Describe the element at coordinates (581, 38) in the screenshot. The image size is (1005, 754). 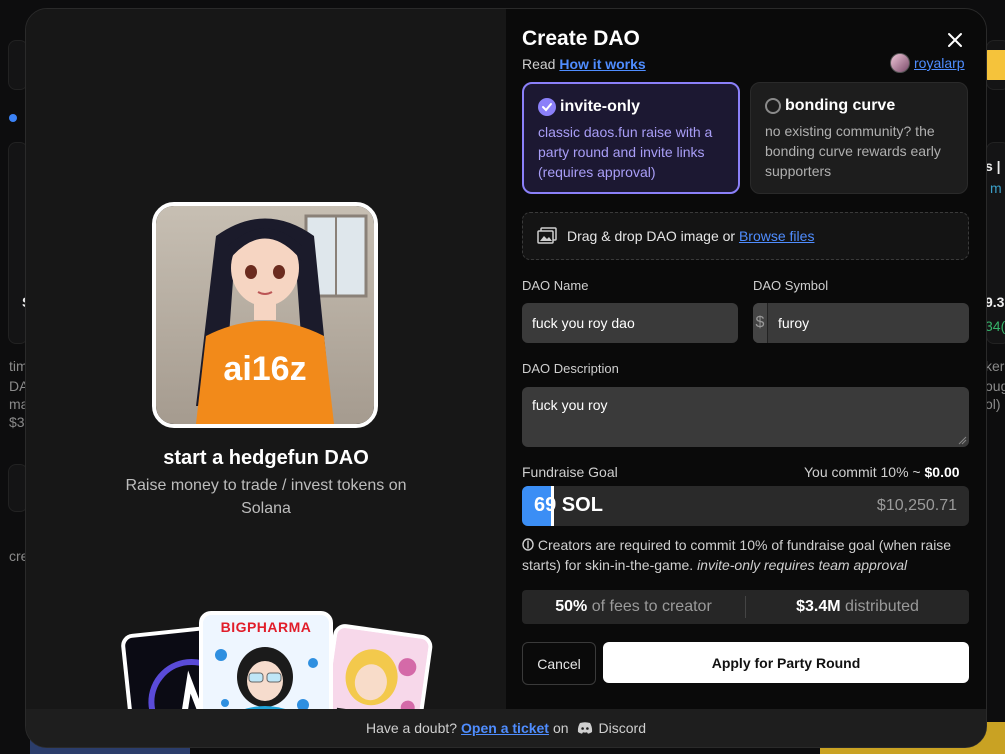
I see `modal-title: Create DAO` at that location.